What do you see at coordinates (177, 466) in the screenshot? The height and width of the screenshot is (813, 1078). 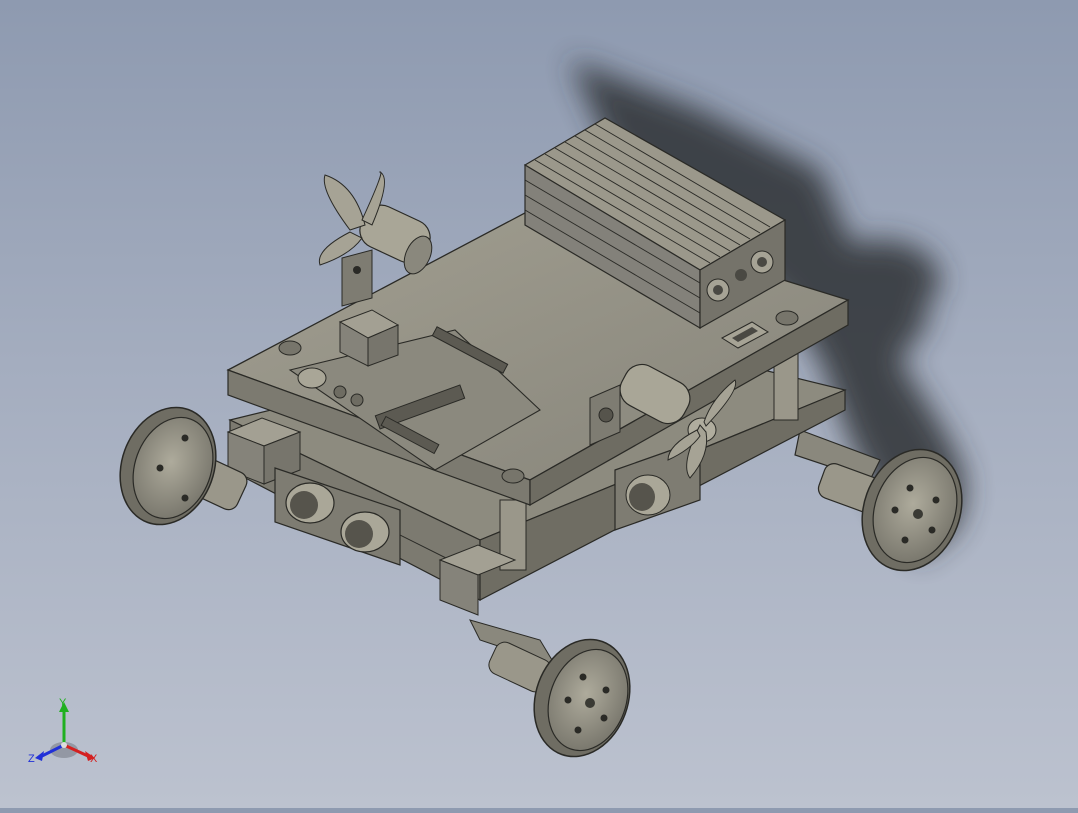 I see `front-left-wheel` at bounding box center [177, 466].